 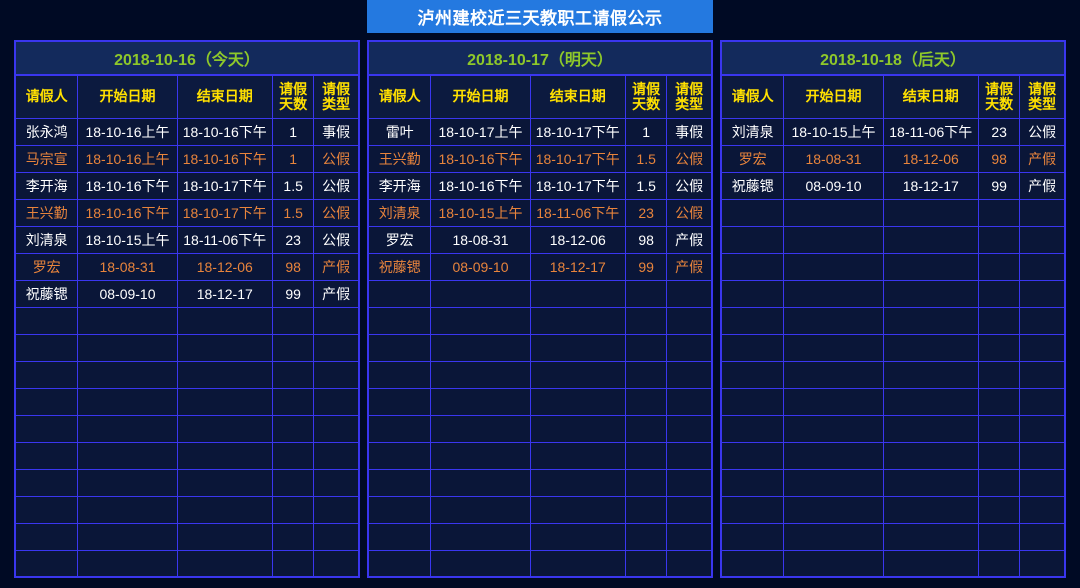 I want to click on table-row: 王兴勤 18-10-16下午 18-10-17下午 1.5 公假, so click(x=540, y=159).